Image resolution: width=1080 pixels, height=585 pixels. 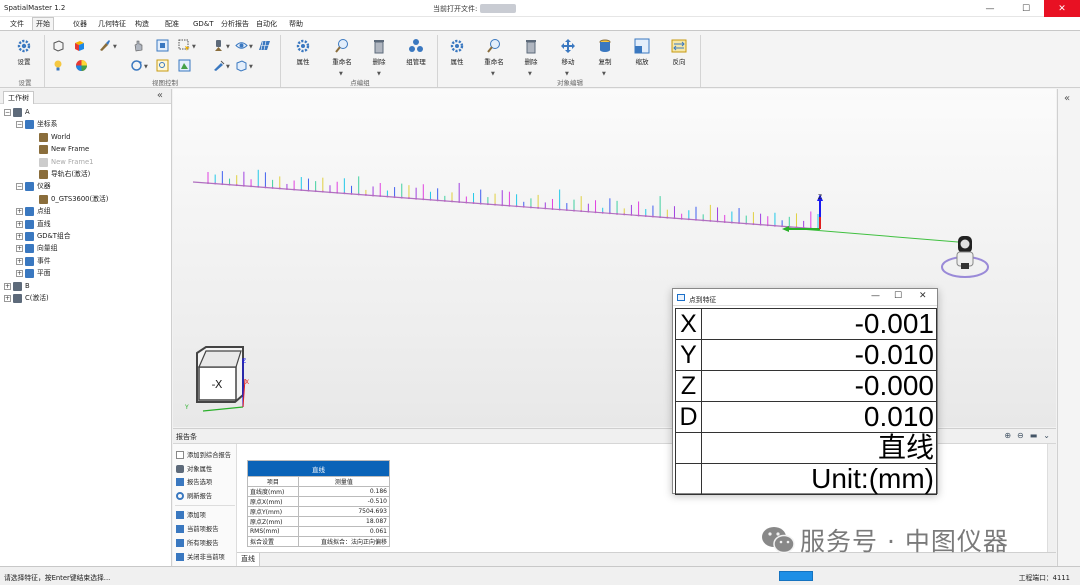 I want to click on object-delete-button: 删除, so click(x=531, y=52).